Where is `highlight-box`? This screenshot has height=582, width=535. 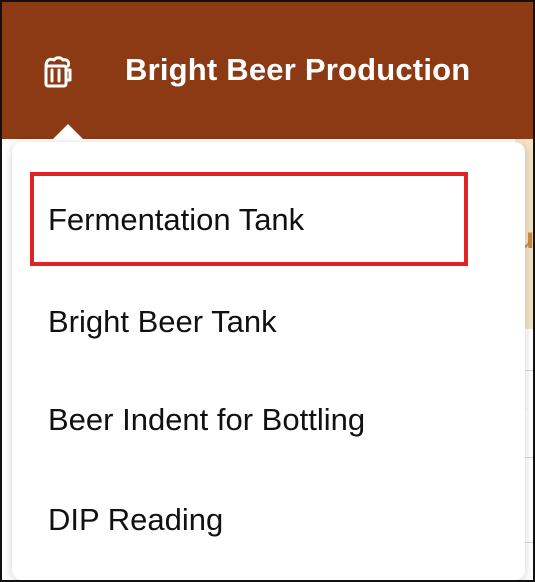
highlight-box is located at coordinates (249, 219).